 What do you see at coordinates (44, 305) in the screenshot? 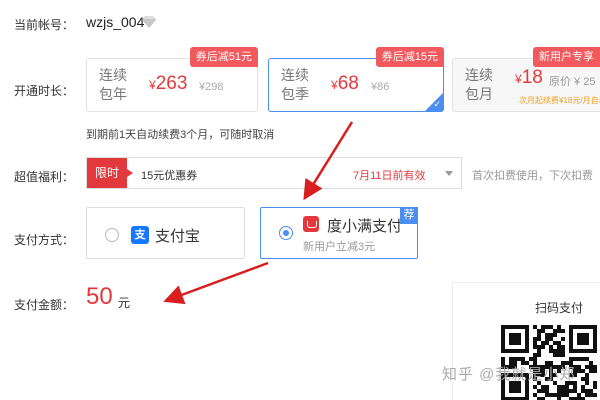
I see `amount-label: 支付金额：` at bounding box center [44, 305].